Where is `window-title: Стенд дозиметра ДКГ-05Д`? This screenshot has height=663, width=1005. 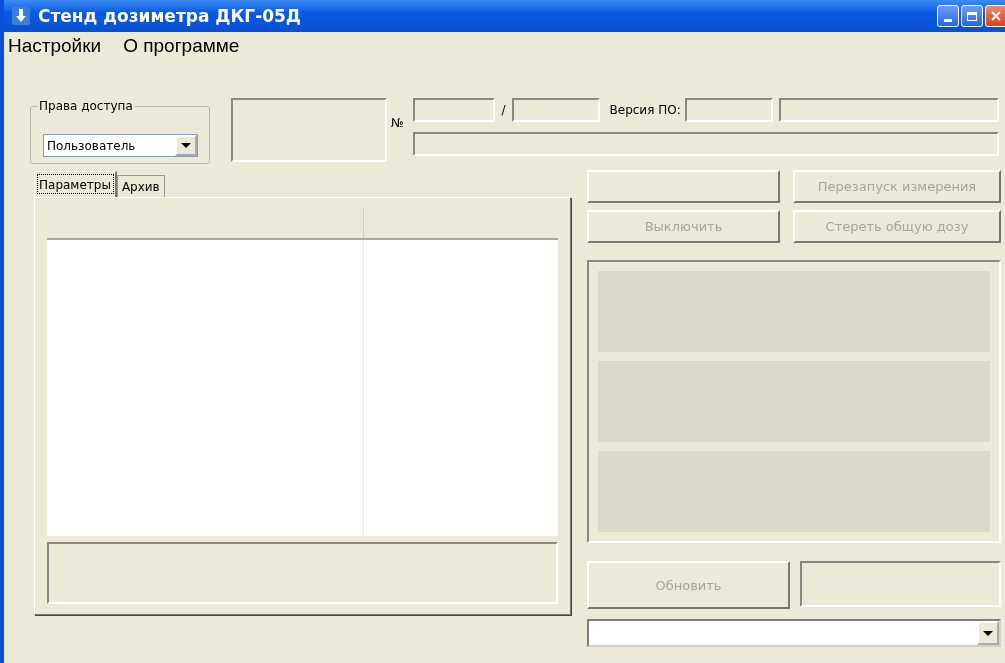 window-title: Стенд дозиметра ДКГ-05Д is located at coordinates (170, 16).